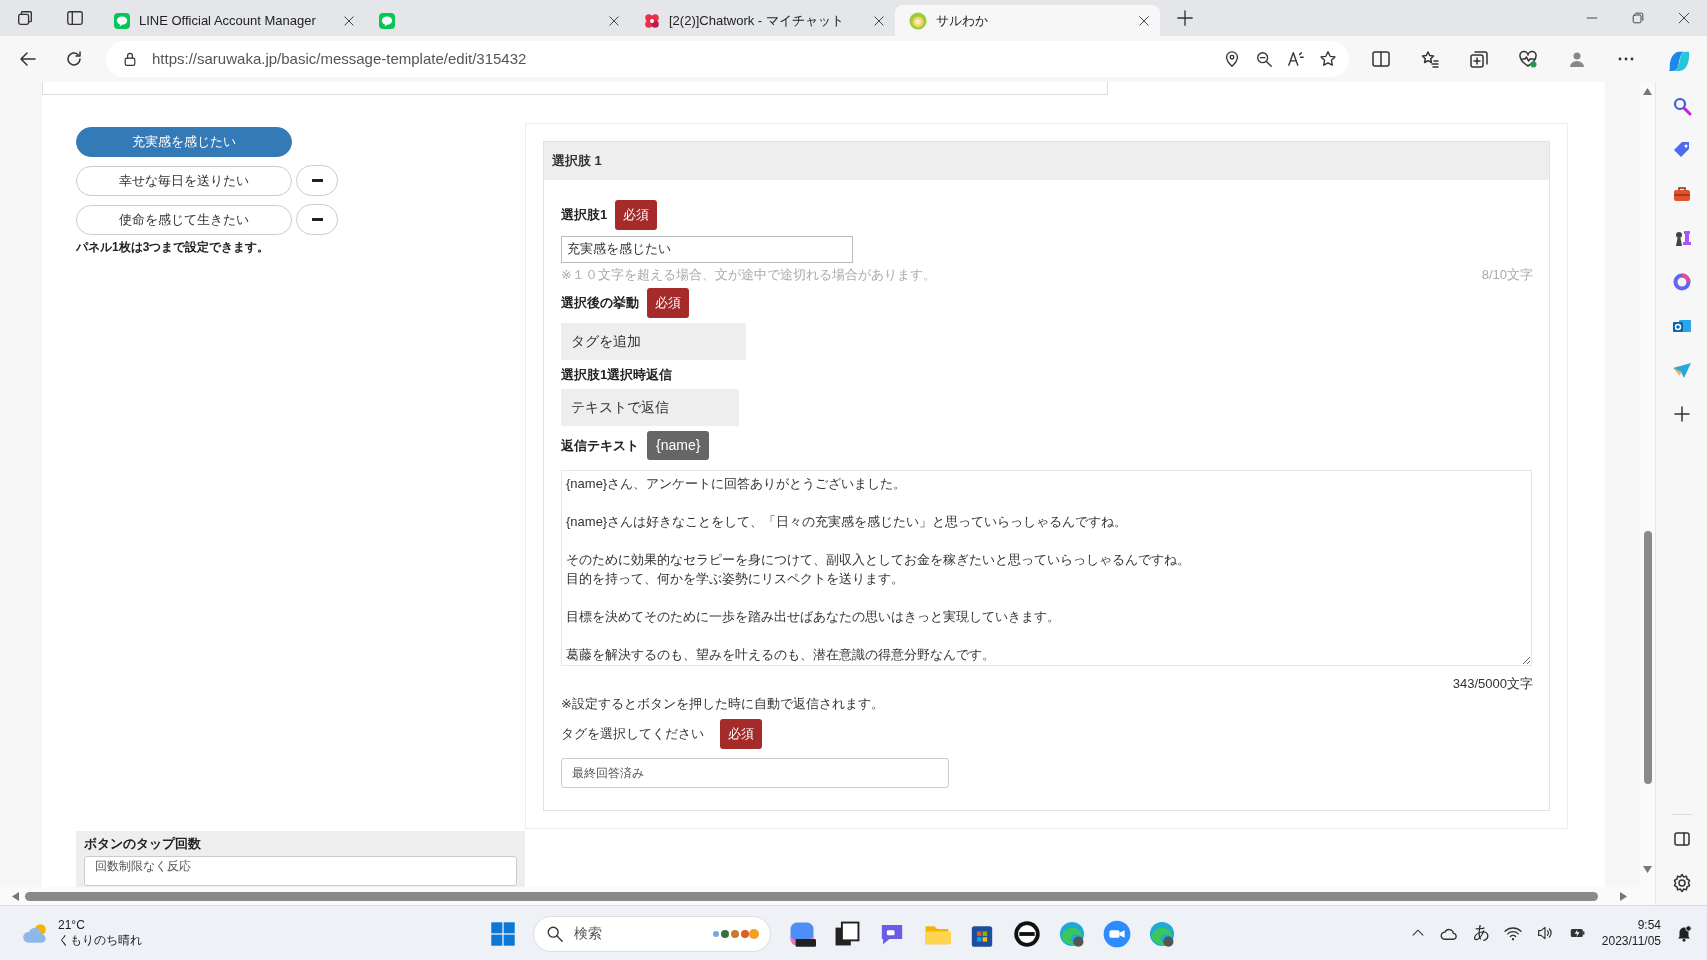 The image size is (1707, 960). Describe the element at coordinates (1492, 684) in the screenshot. I see `char-count: 343/5000文字` at that location.